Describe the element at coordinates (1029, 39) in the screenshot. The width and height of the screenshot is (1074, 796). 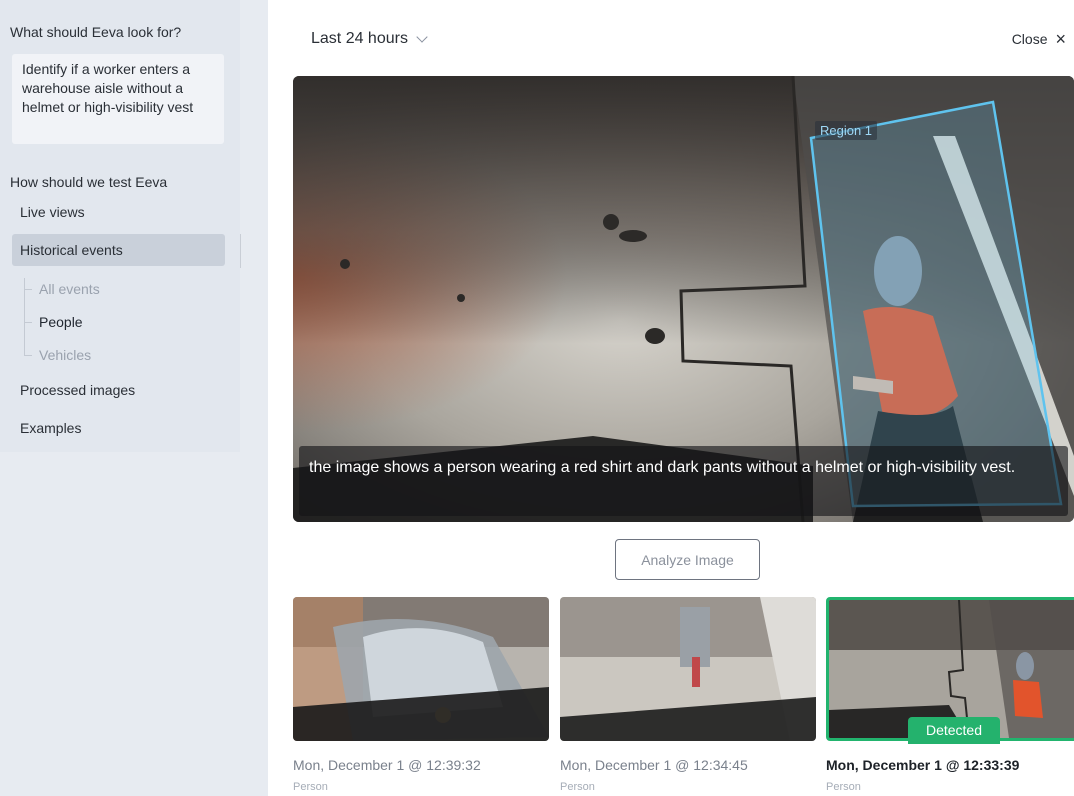
I see `close-label: Close` at that location.